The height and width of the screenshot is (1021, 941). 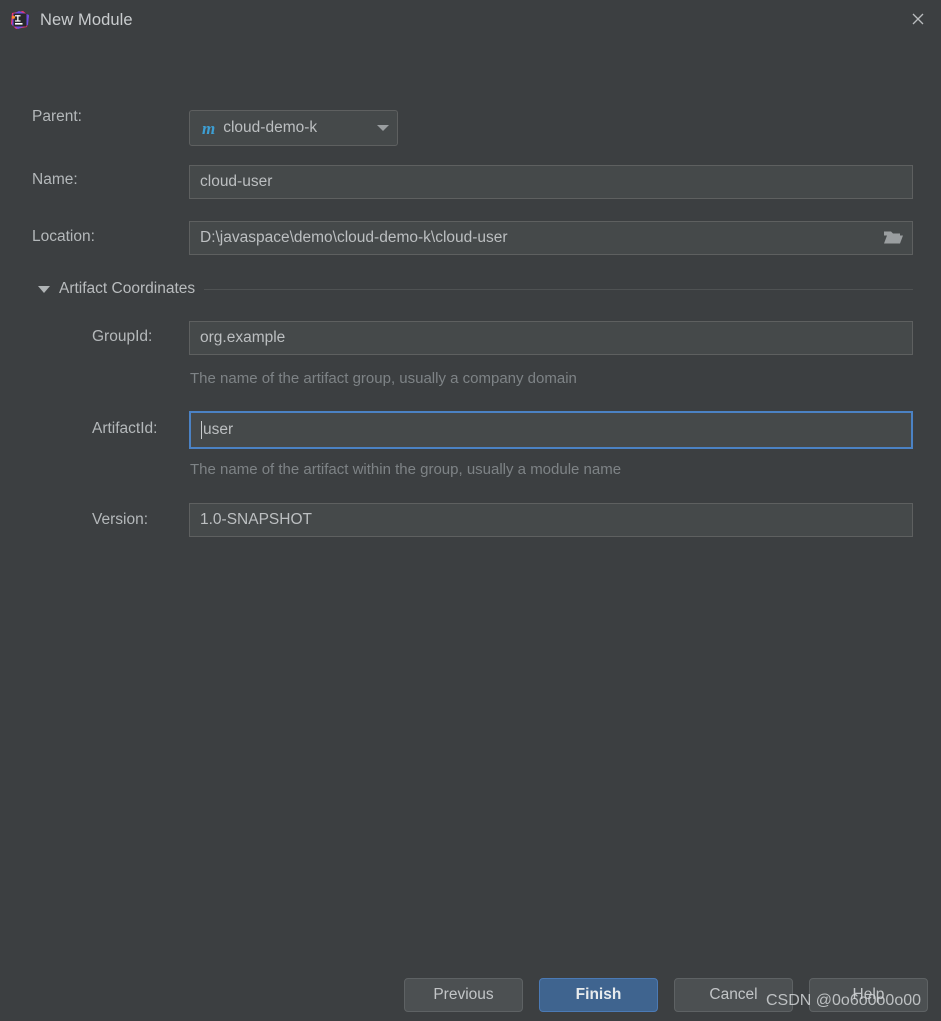 I want to click on version-input: 1.0-SNAPSHOT, so click(x=551, y=520).